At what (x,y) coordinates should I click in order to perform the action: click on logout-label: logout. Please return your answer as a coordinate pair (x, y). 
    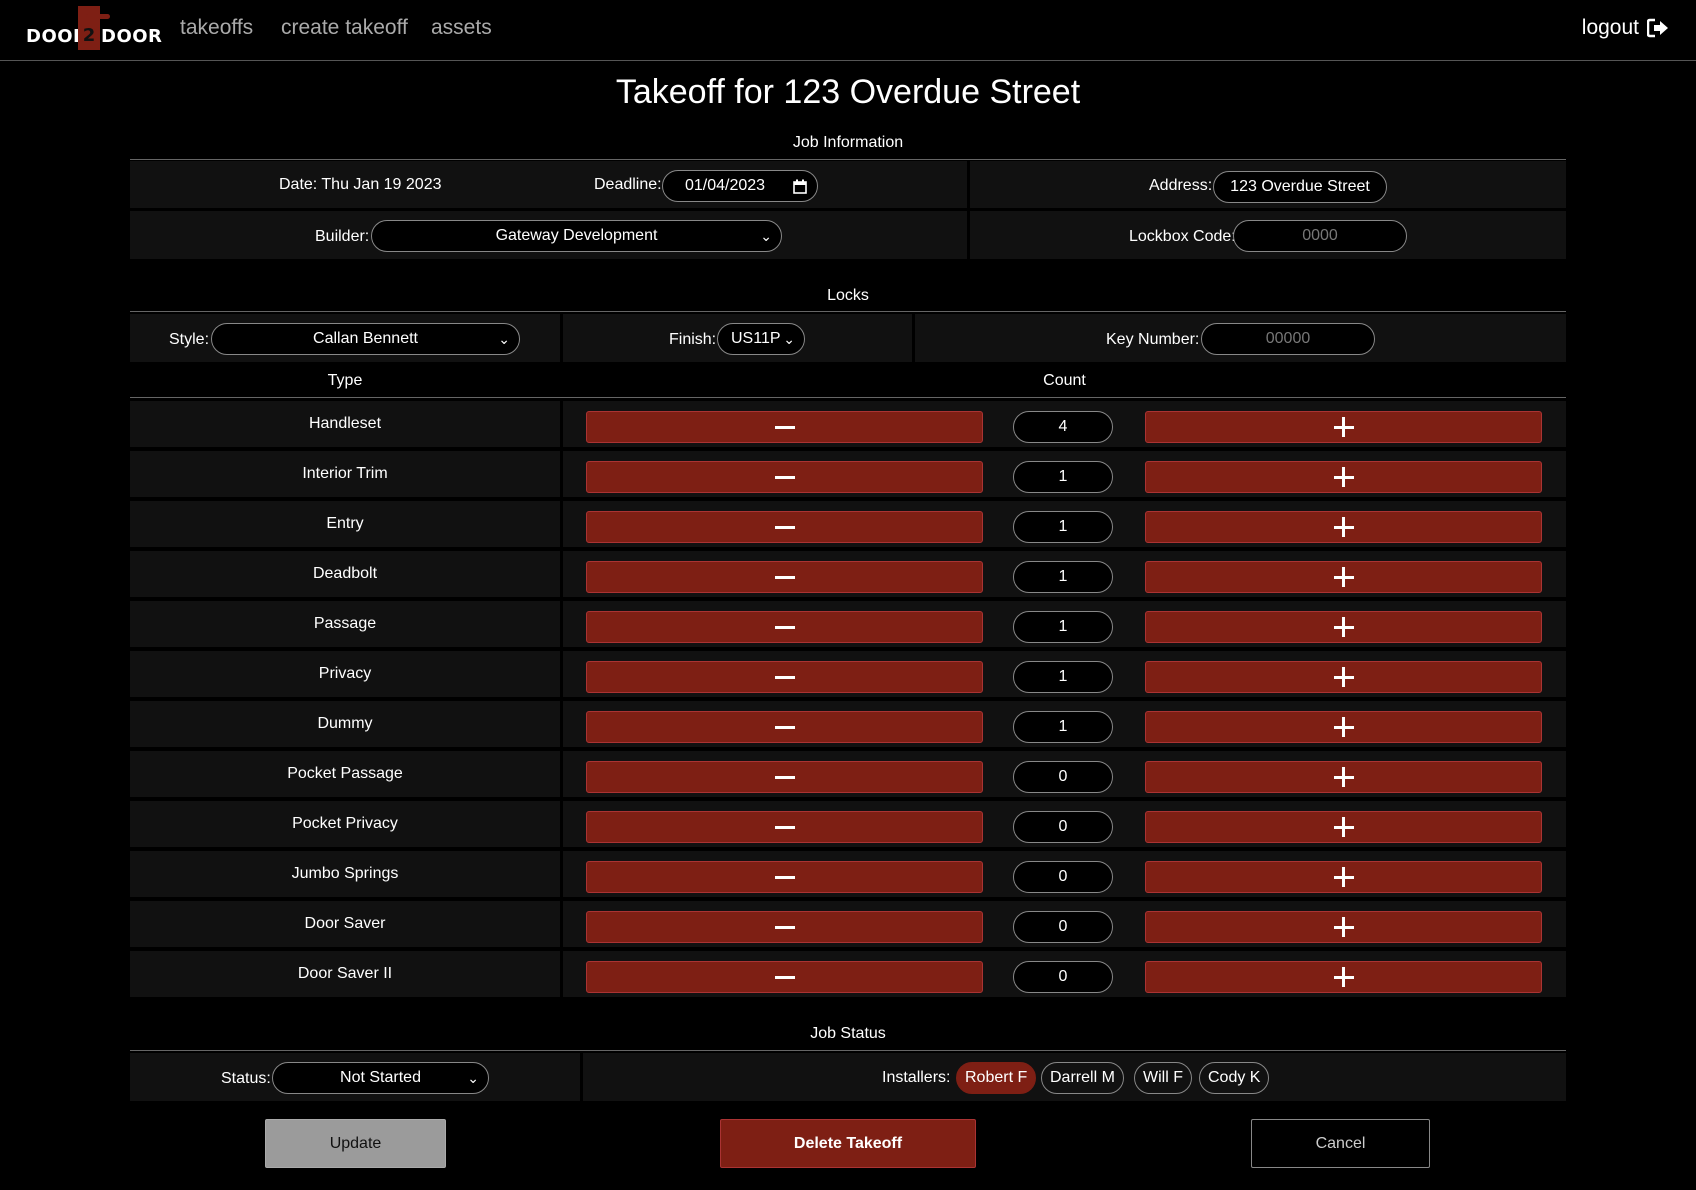
    Looking at the image, I should click on (1610, 27).